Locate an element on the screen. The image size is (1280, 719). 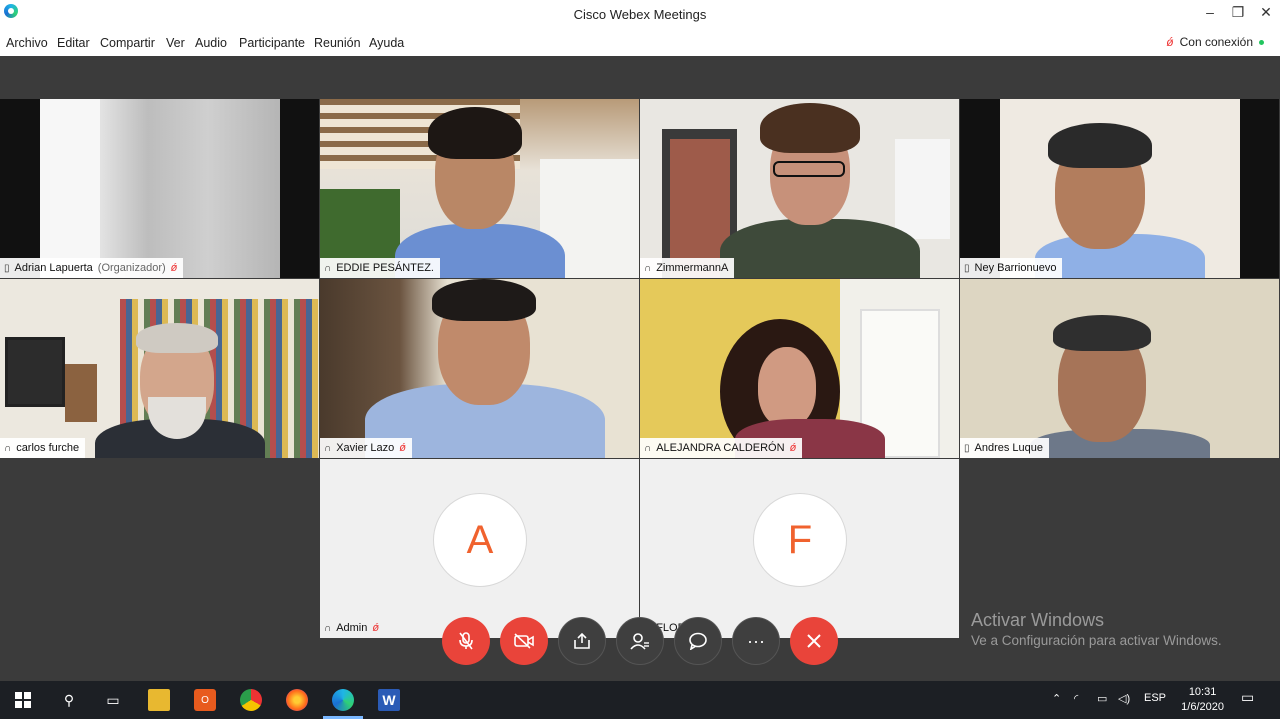
firefox-icon is located at coordinates (297, 700).